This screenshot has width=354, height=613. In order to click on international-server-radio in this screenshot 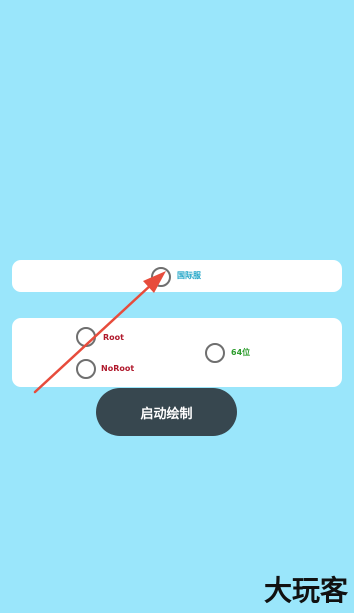, I will do `click(161, 277)`.